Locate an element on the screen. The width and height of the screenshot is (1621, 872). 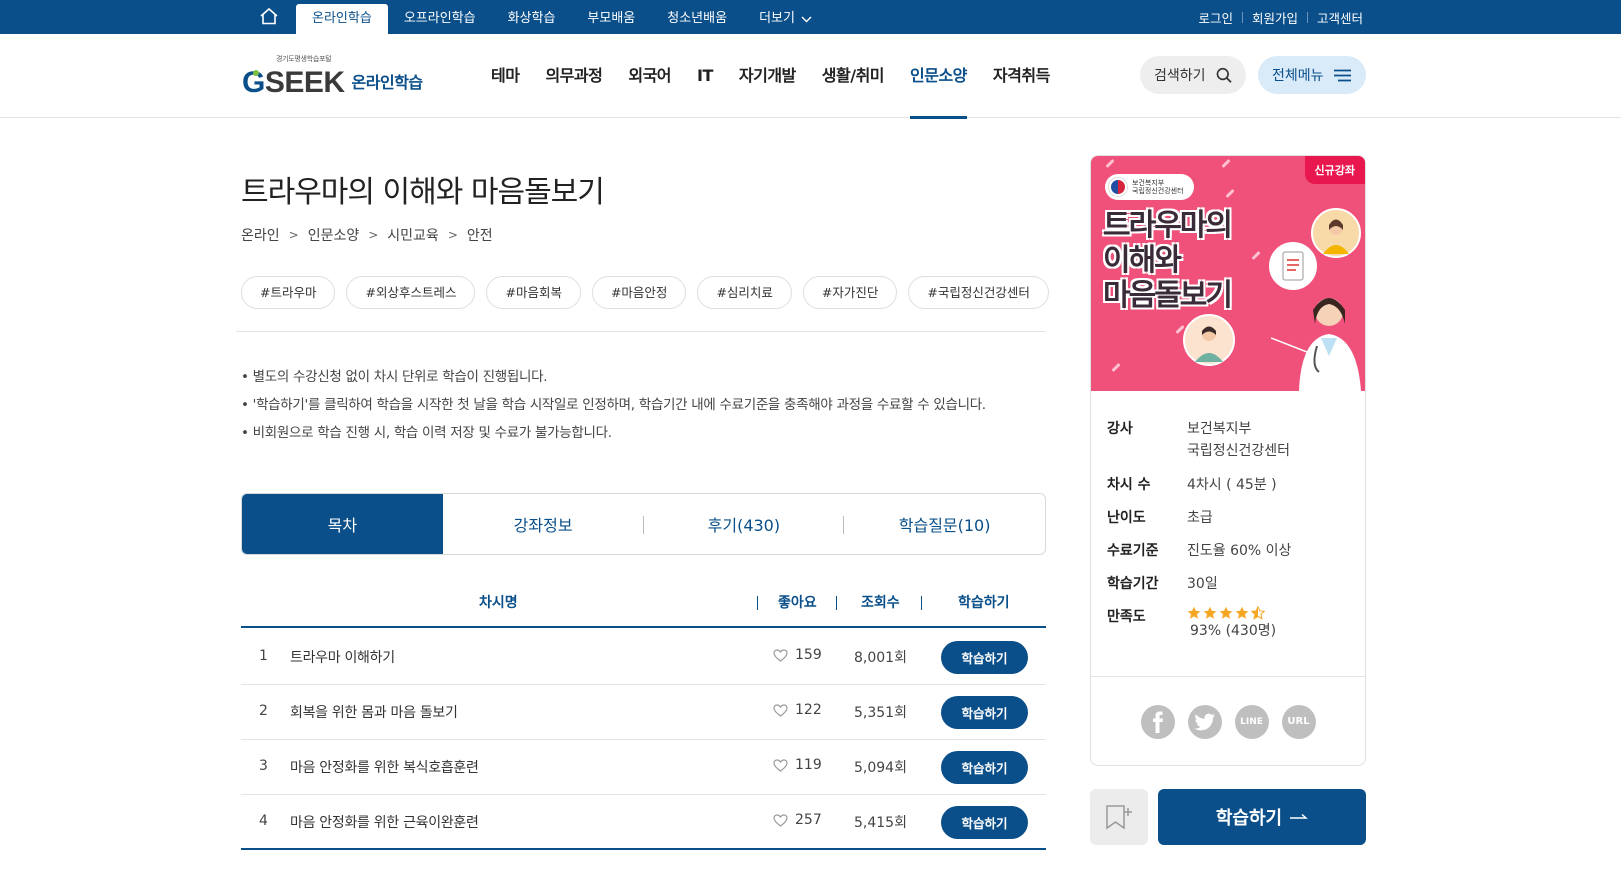
info-key: 학습기간 is located at coordinates (1133, 584).